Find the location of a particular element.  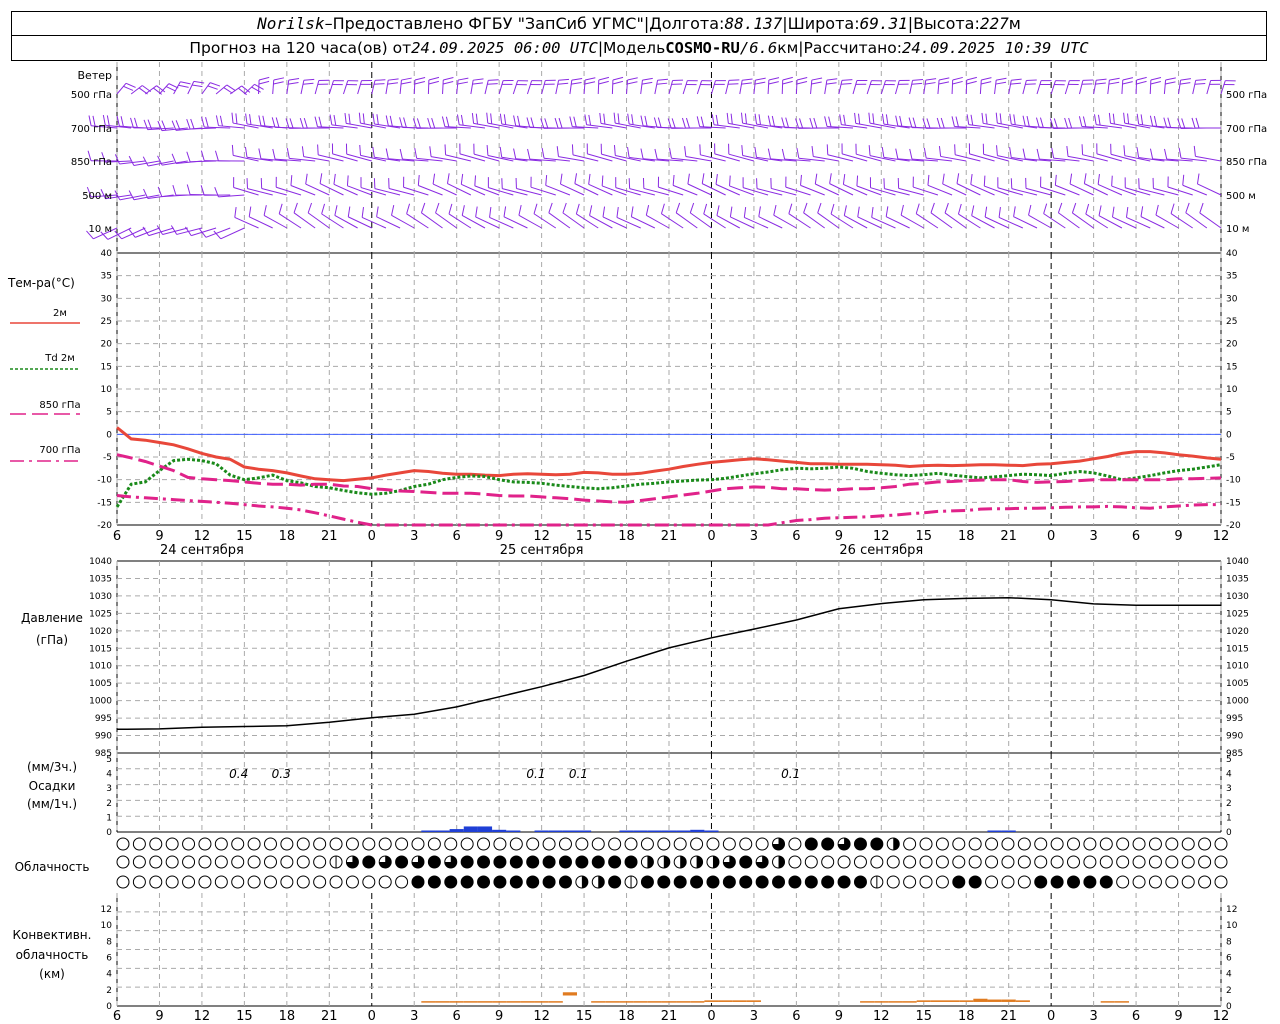

time-tick-mid: 6 is located at coordinates (117, 536).